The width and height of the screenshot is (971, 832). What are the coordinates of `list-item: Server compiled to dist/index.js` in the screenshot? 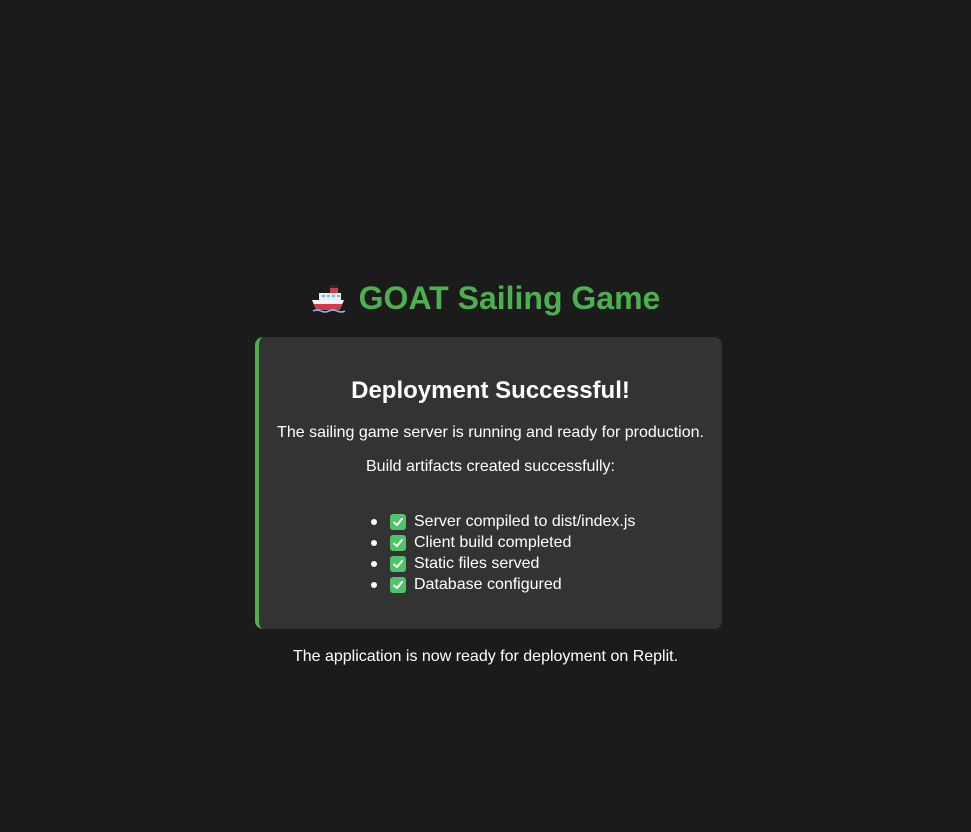 It's located at (503, 521).